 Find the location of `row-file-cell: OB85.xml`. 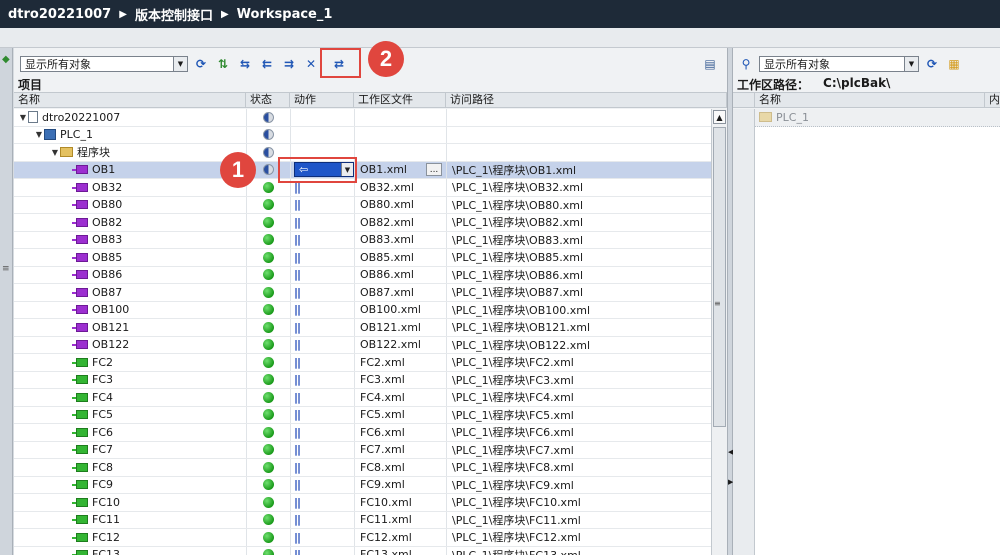

row-file-cell: OB85.xml is located at coordinates (400, 257).